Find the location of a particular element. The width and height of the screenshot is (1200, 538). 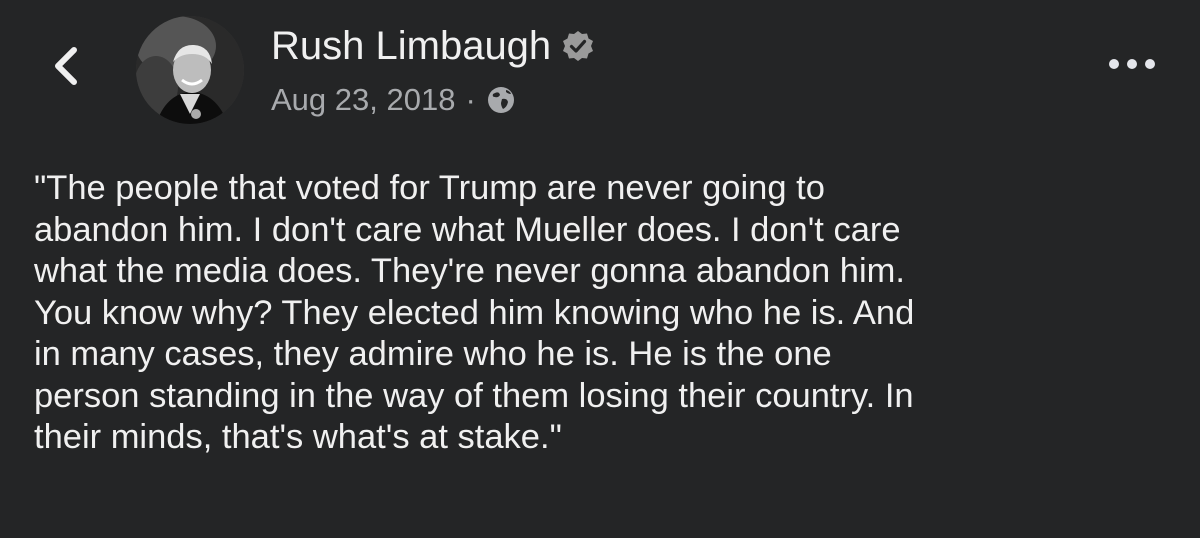

avatar-image is located at coordinates (190, 70).